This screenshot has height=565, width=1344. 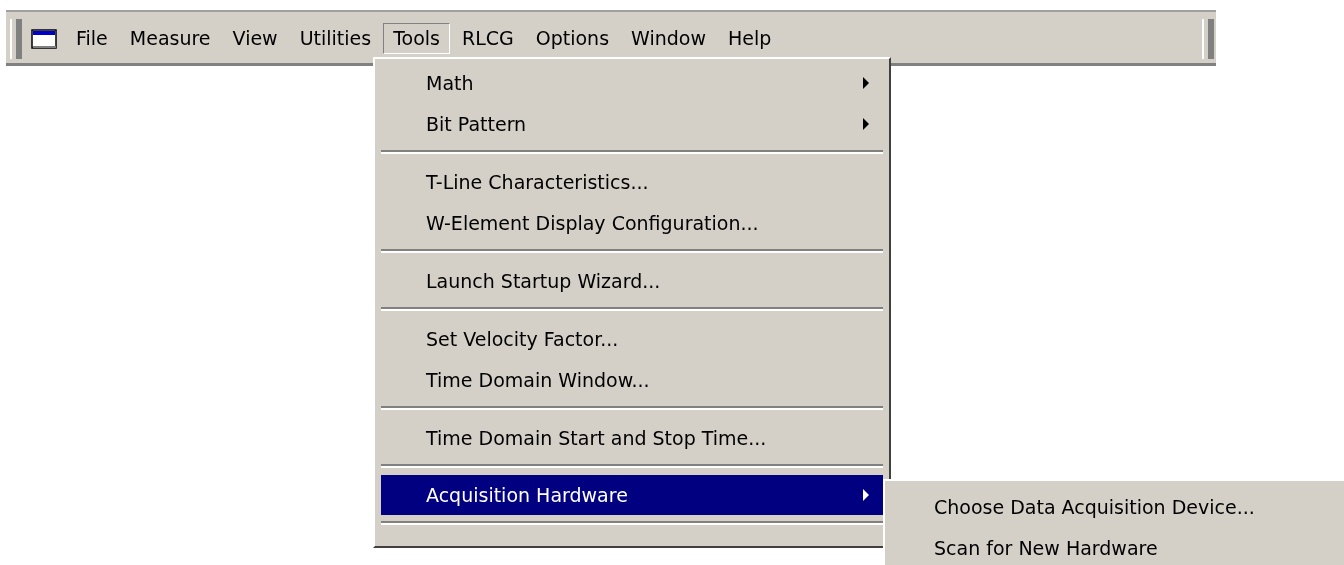 I want to click on menu-item: Measure, so click(x=170, y=38).